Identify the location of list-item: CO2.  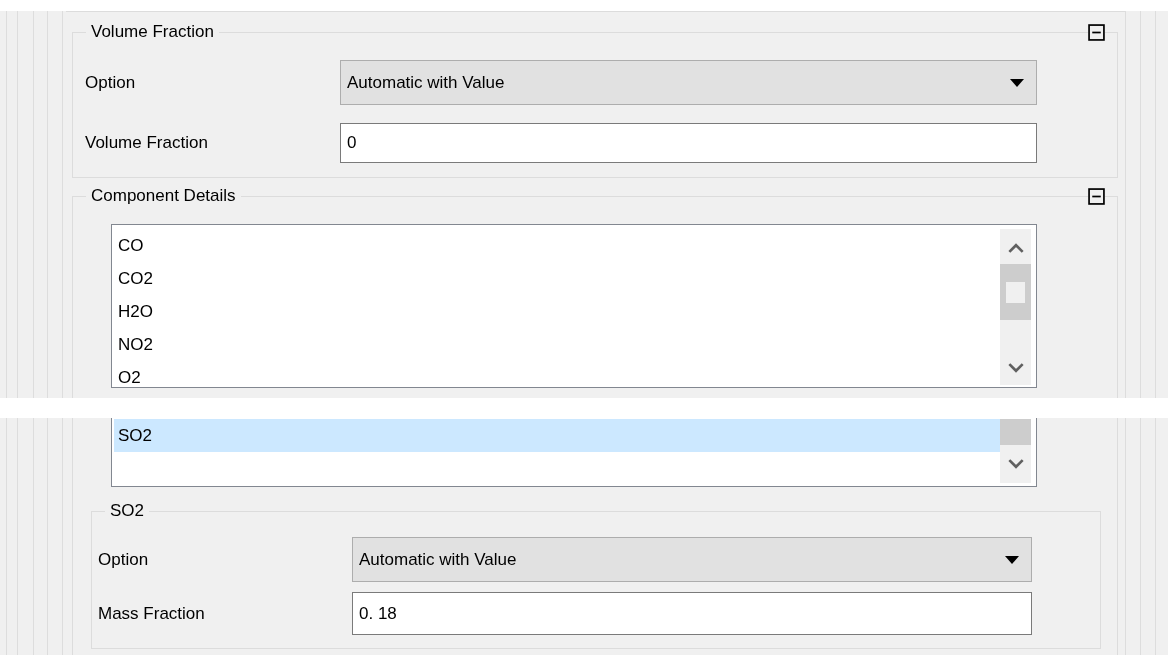
(557, 278).